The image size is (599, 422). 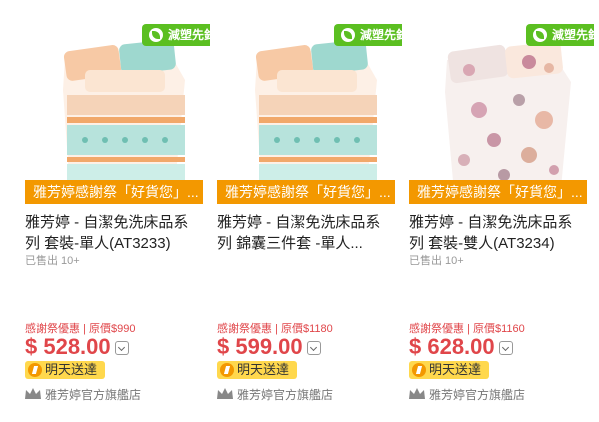 I want to click on price: $ 528.00, so click(x=68, y=346).